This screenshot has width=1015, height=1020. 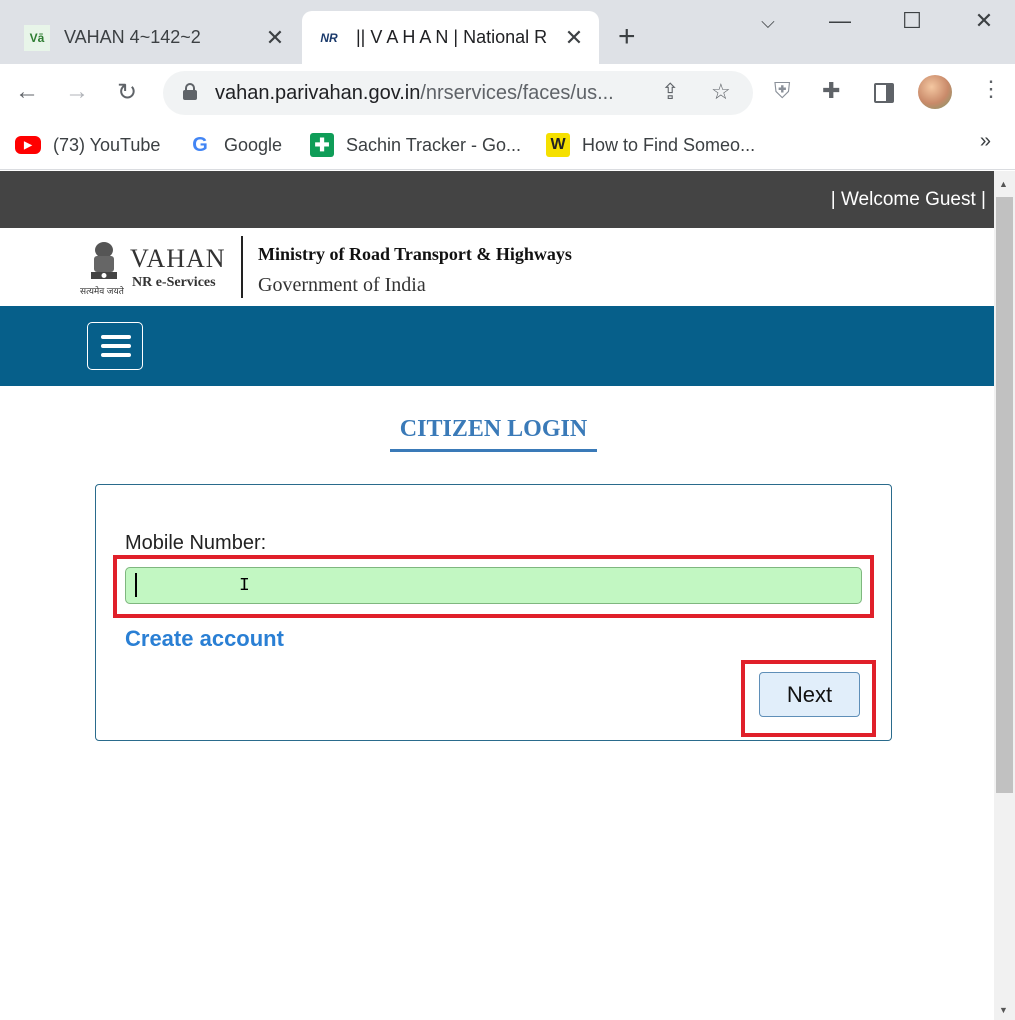 I want to click on page-scrollbar: ▲ ▼, so click(x=1004, y=595).